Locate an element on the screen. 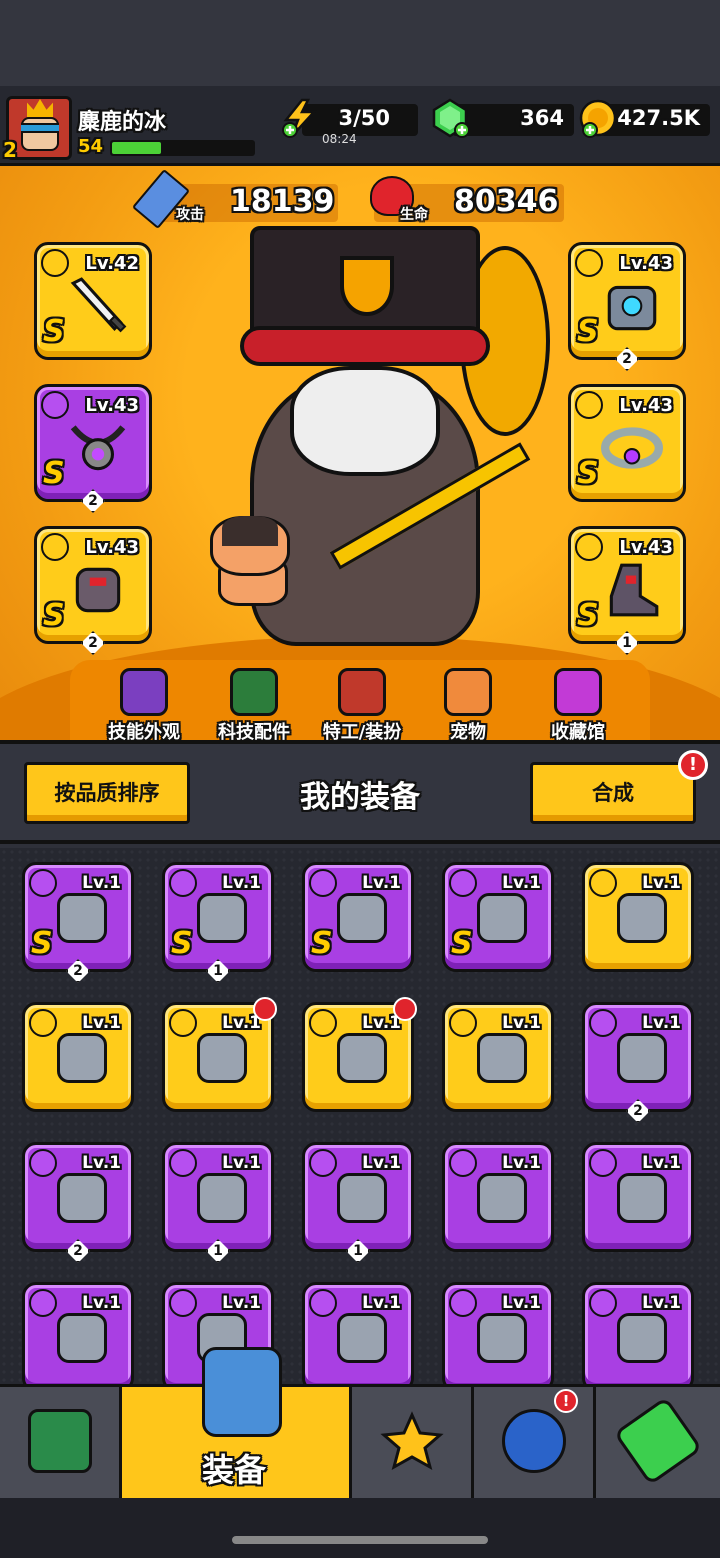  belt-type-icon is located at coordinates (589, 405).